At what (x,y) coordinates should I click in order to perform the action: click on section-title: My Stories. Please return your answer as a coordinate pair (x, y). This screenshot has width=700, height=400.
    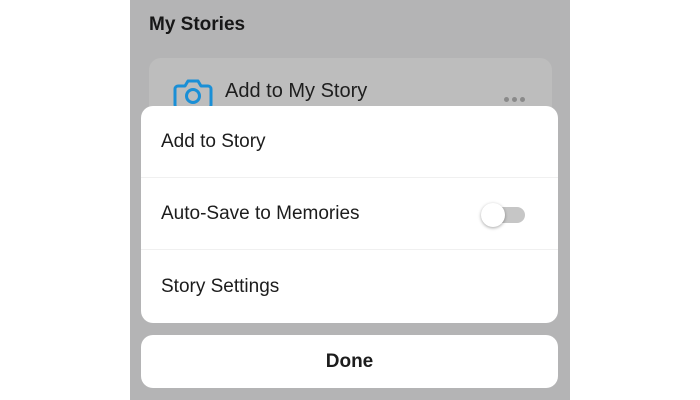
    Looking at the image, I should click on (197, 24).